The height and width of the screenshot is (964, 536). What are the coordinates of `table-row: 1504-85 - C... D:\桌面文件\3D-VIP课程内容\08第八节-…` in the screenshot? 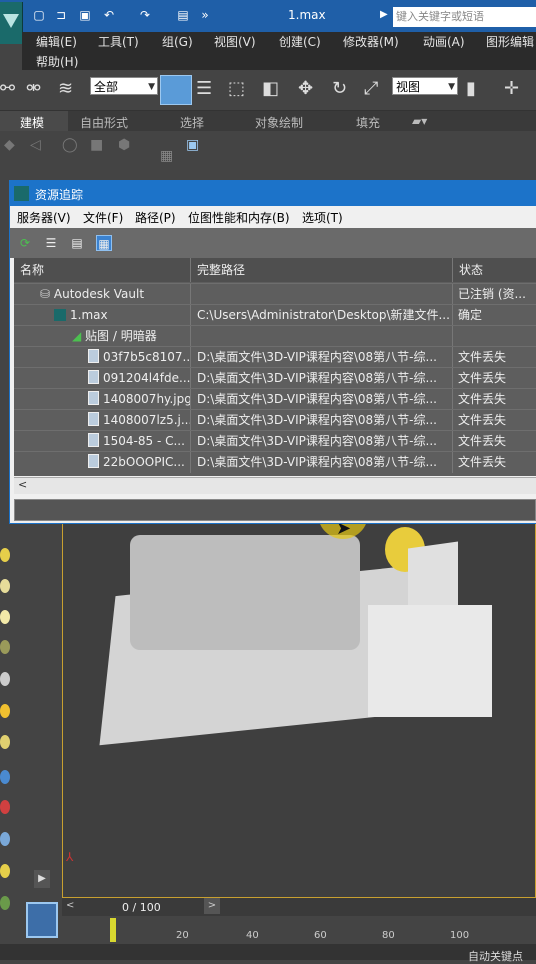 It's located at (275, 441).